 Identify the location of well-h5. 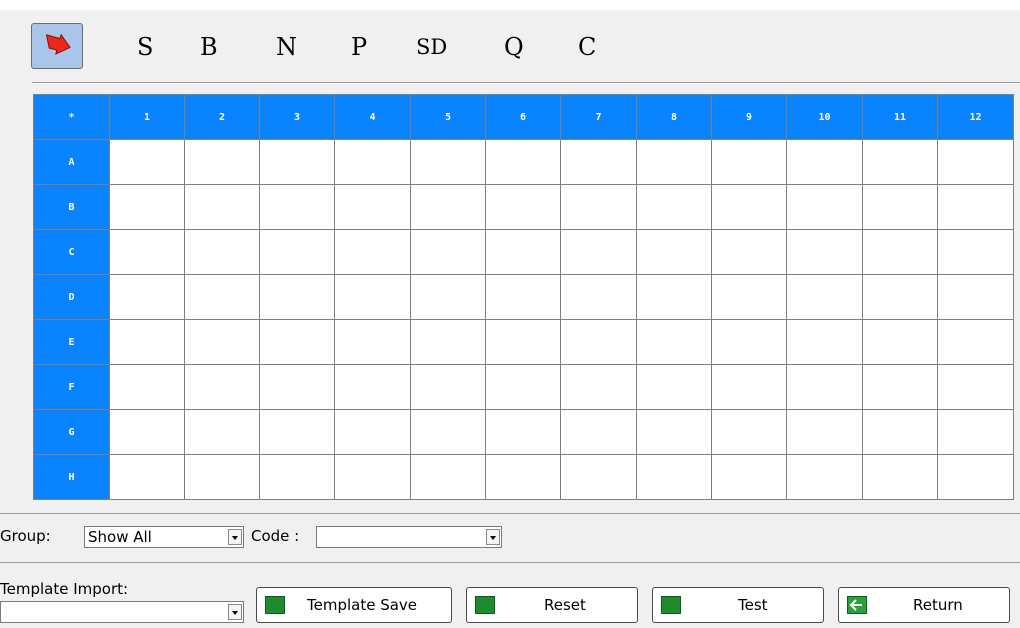
(448, 477).